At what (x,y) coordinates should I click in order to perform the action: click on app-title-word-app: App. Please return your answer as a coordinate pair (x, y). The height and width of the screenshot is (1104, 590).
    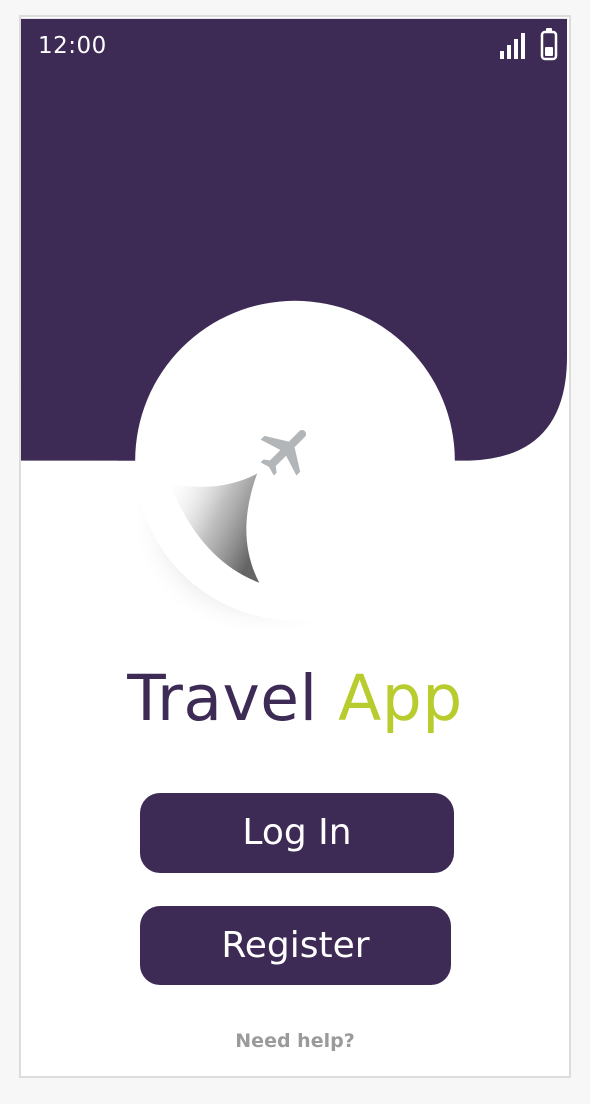
    Looking at the image, I should click on (400, 698).